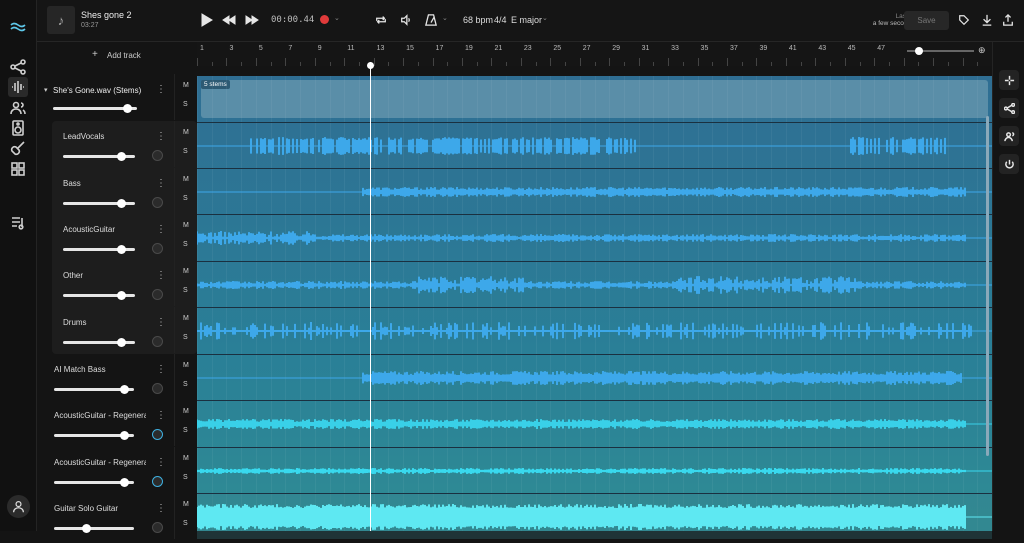 Image resolution: width=1024 pixels, height=543 pixels. What do you see at coordinates (229, 20) in the screenshot?
I see `rewind-button` at bounding box center [229, 20].